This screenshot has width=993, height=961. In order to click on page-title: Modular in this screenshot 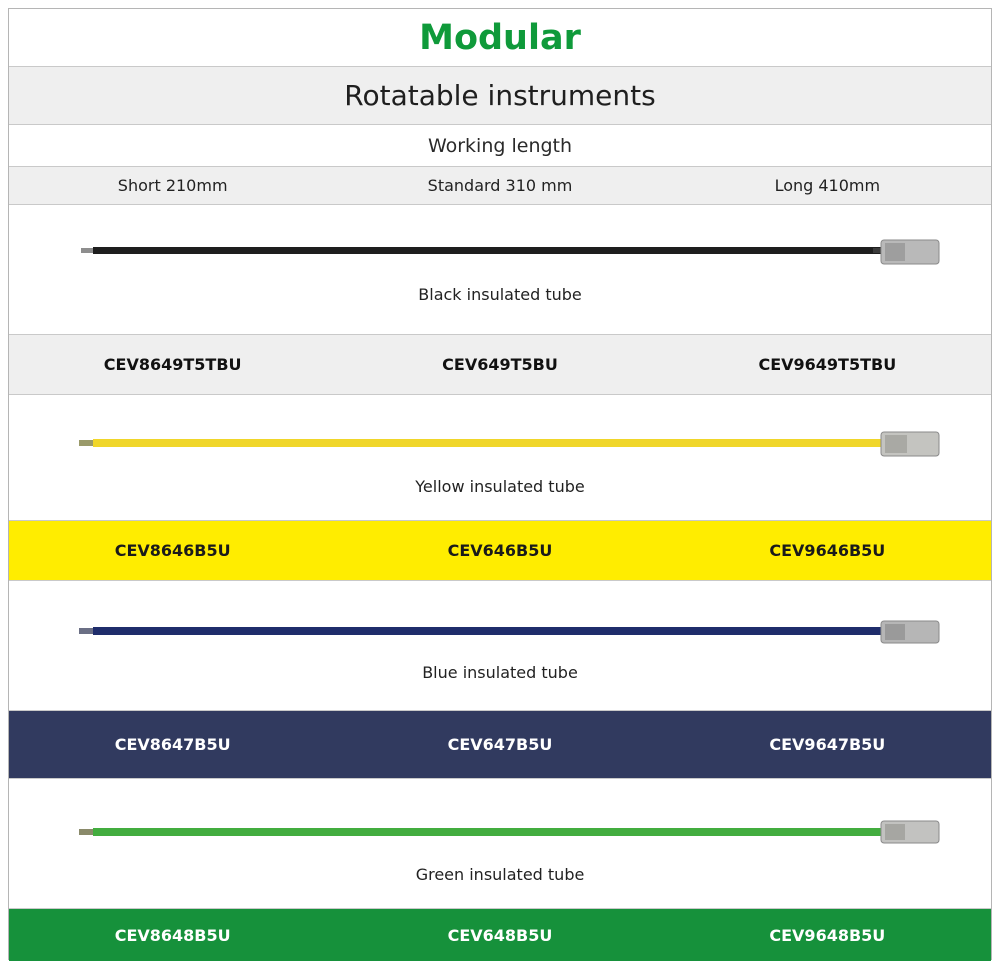, I will do `click(500, 38)`.